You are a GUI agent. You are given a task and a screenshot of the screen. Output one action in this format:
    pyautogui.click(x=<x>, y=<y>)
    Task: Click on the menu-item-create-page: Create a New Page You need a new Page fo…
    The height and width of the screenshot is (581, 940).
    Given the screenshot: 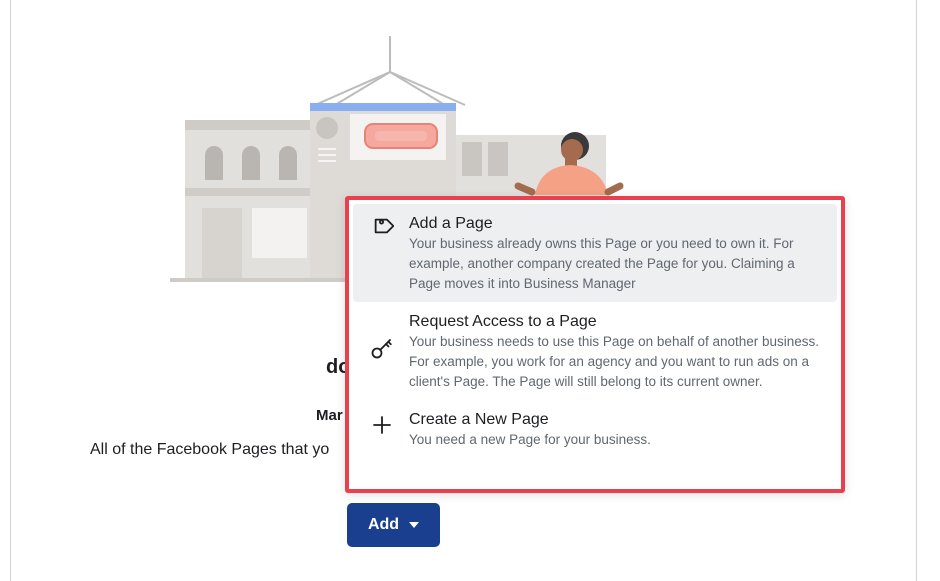 What is the action you would take?
    pyautogui.click(x=595, y=429)
    